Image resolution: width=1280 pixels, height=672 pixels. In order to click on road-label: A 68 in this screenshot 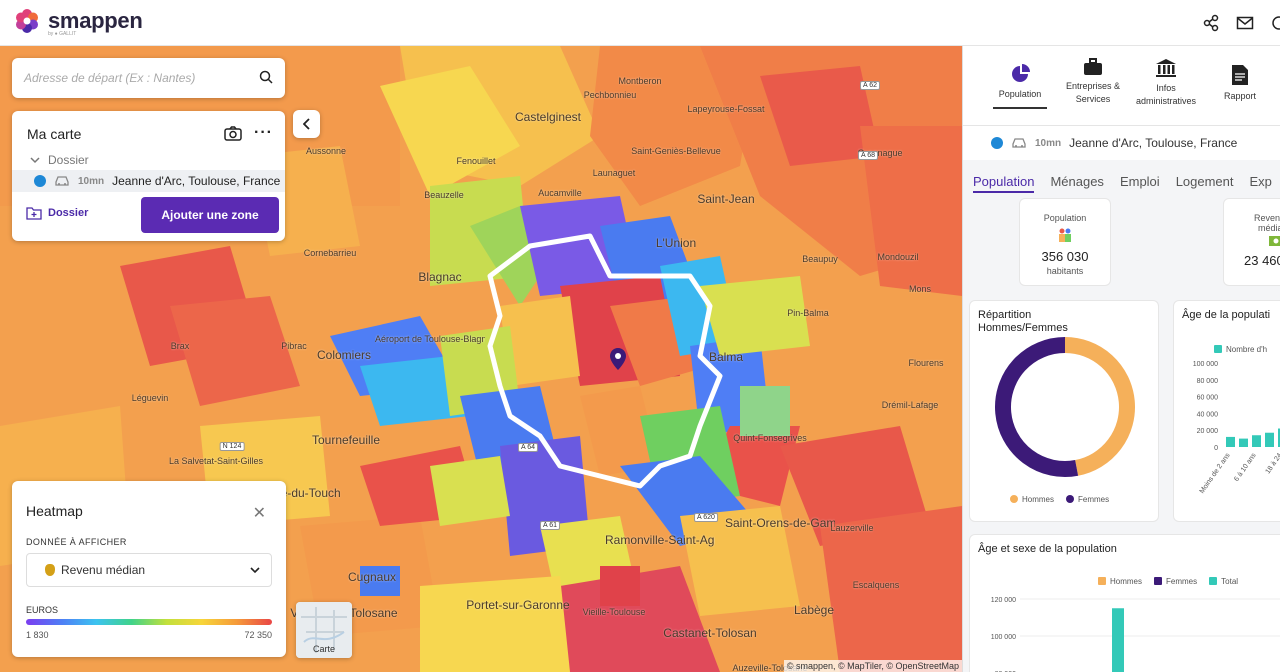, I will do `click(868, 155)`.